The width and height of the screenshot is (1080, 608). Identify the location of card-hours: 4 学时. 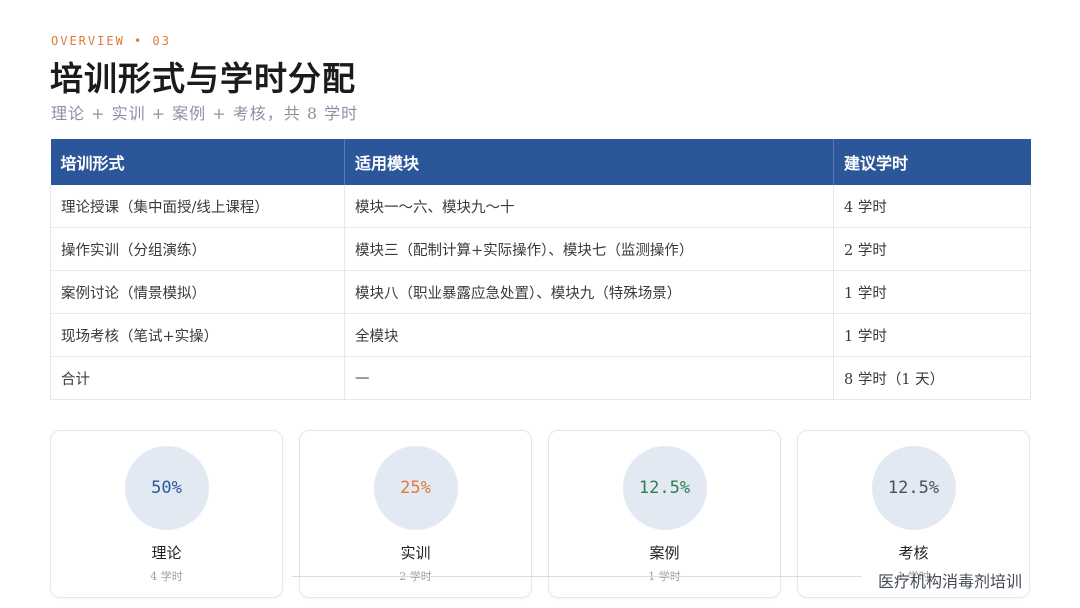
(166, 576).